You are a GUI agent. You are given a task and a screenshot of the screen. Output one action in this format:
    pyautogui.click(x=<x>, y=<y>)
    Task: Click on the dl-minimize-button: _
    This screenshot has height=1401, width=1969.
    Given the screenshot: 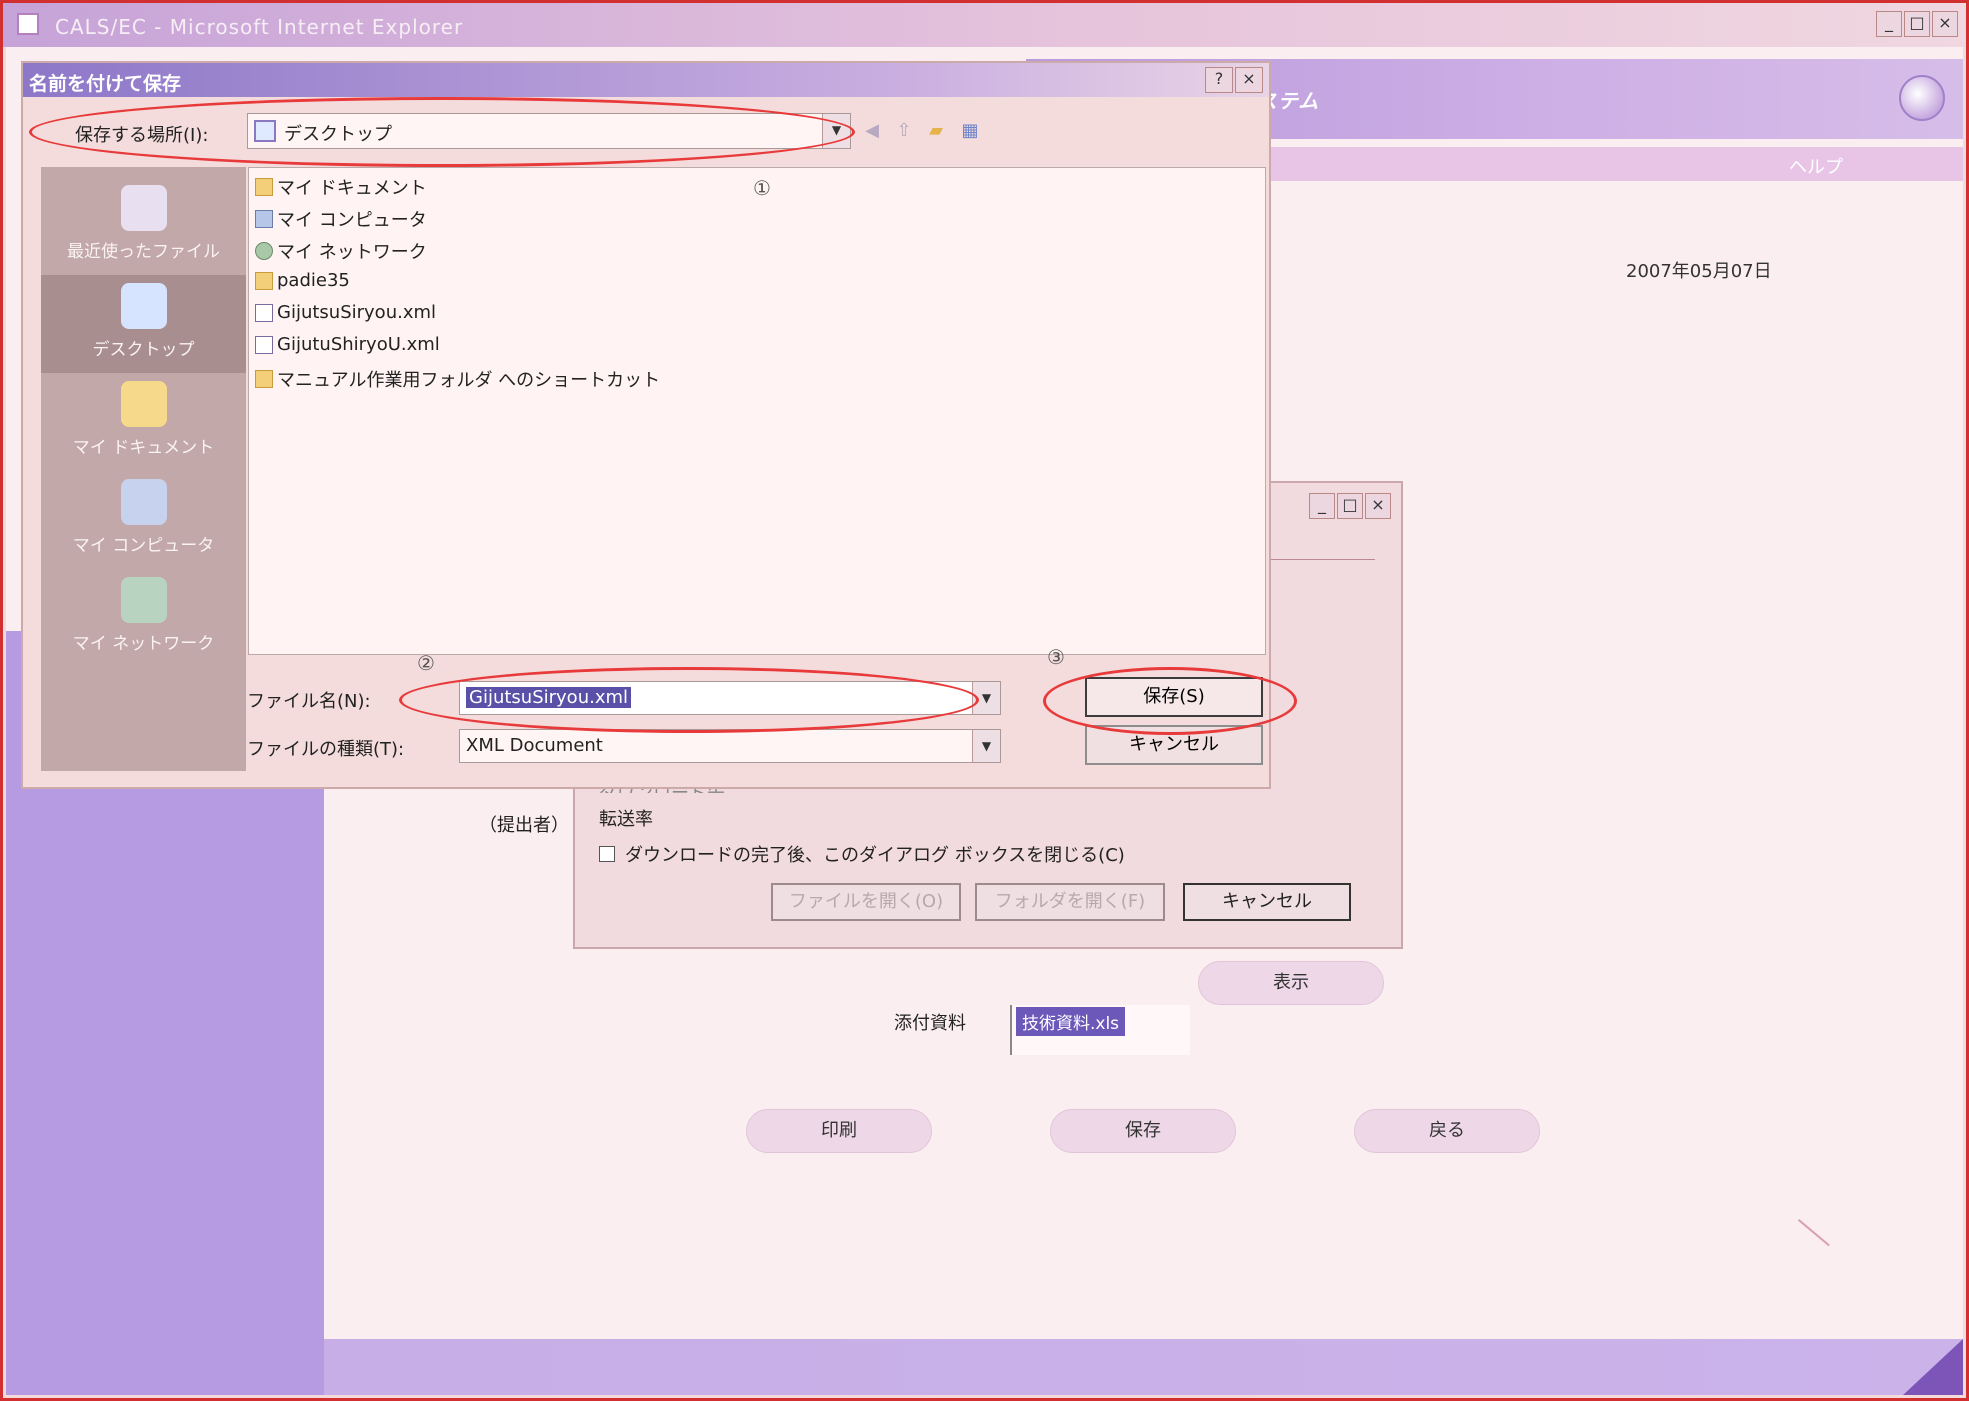 What is the action you would take?
    pyautogui.click(x=1322, y=506)
    